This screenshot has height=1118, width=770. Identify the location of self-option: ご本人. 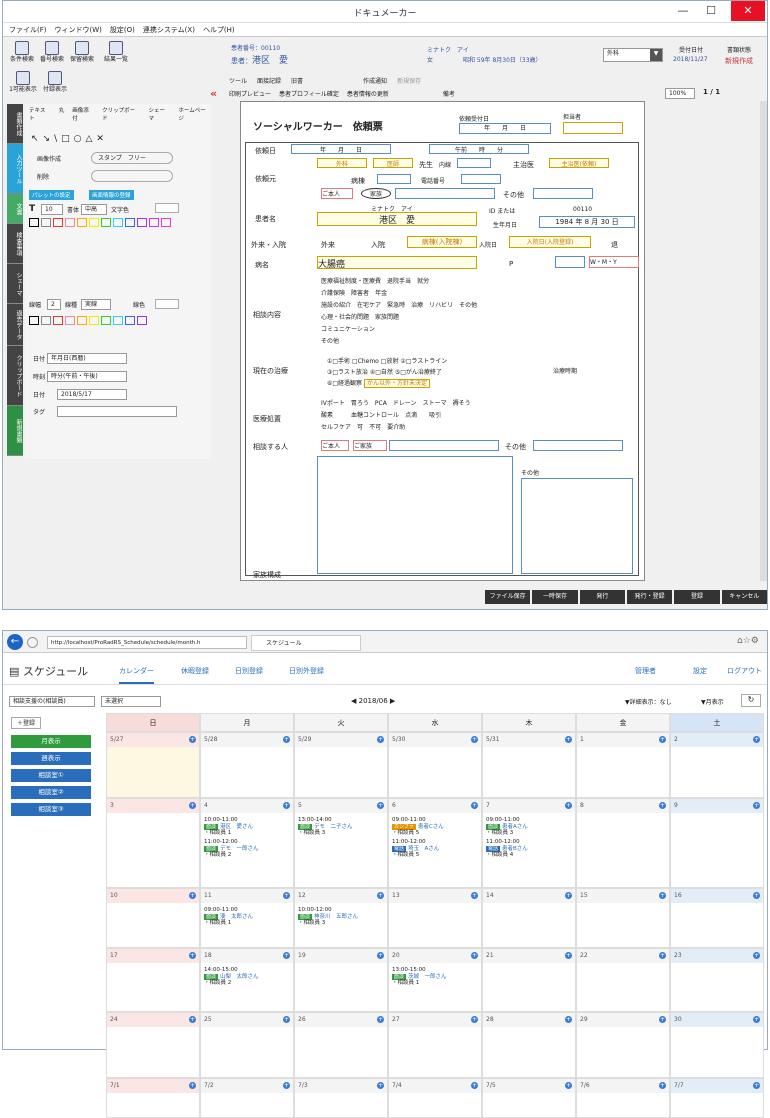
(337, 193).